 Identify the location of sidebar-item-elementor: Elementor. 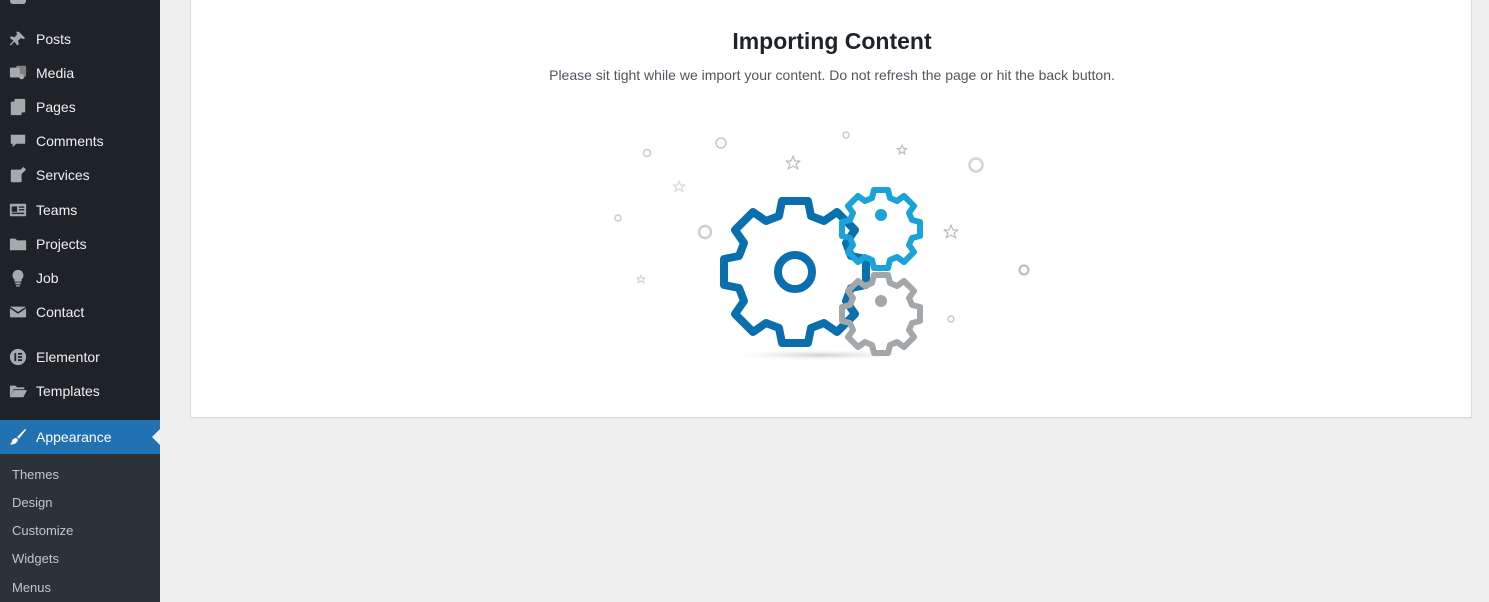
(80, 357).